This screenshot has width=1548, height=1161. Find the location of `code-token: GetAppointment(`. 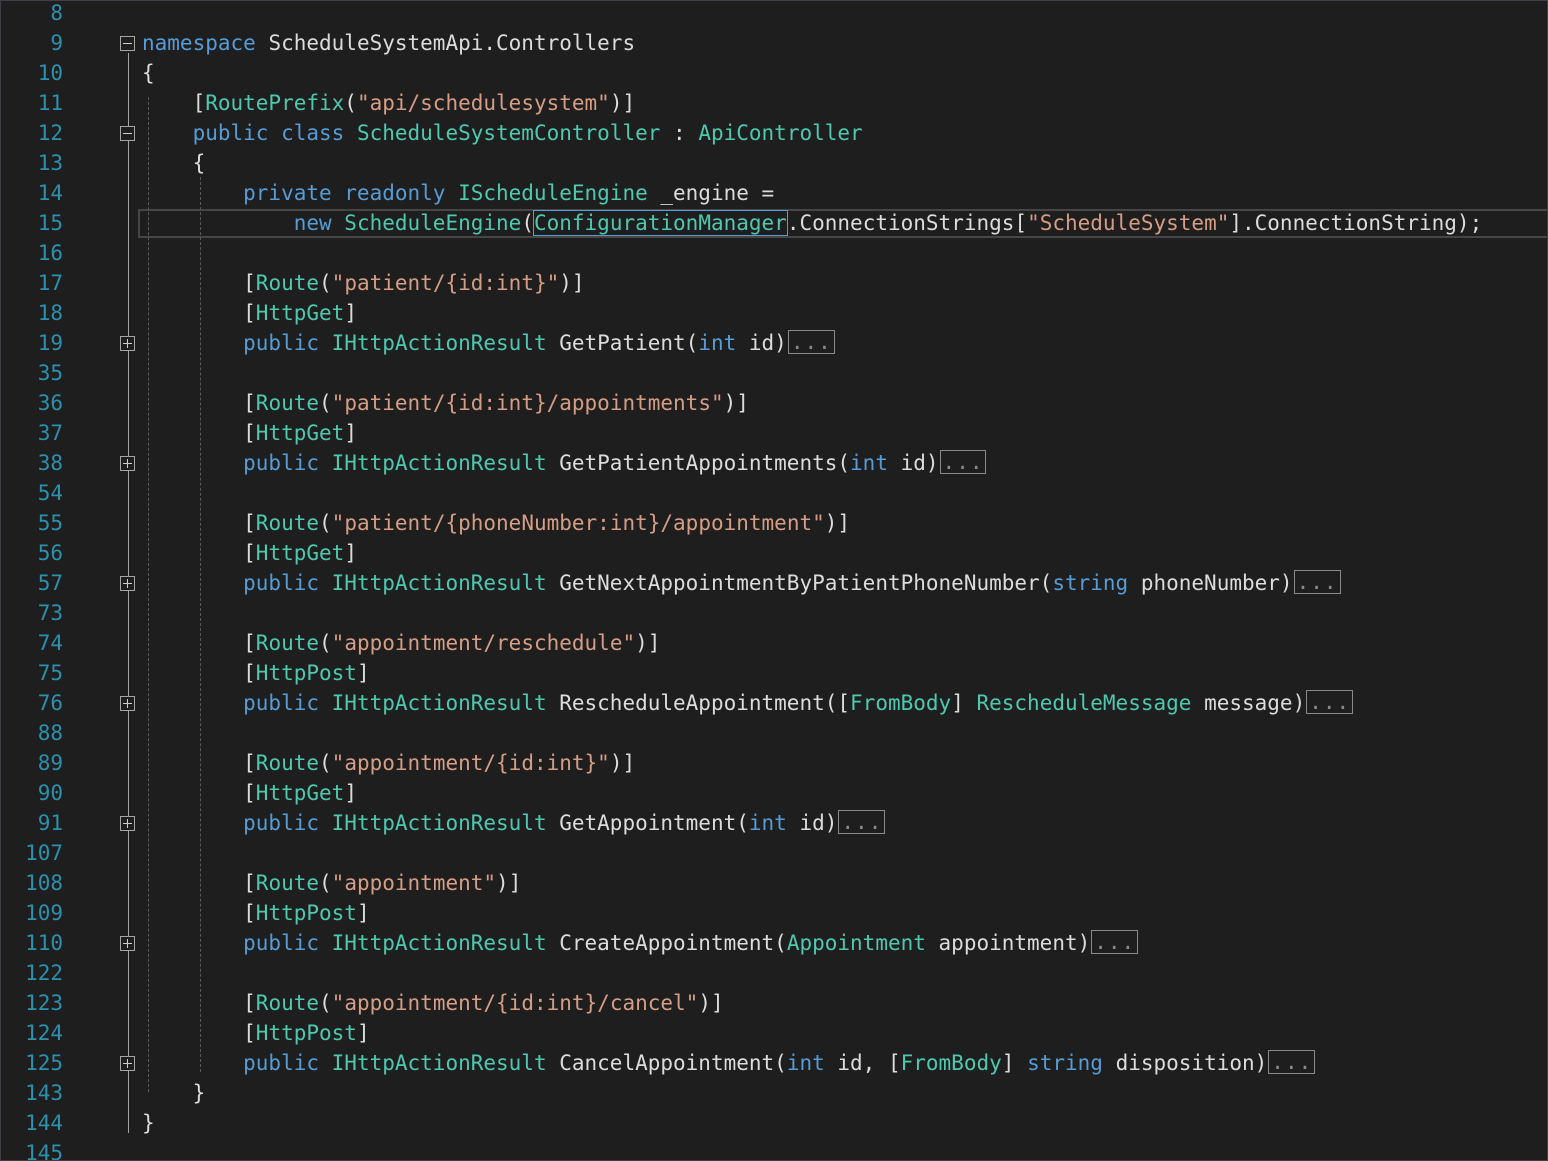

code-token: GetAppointment( is located at coordinates (647, 823).